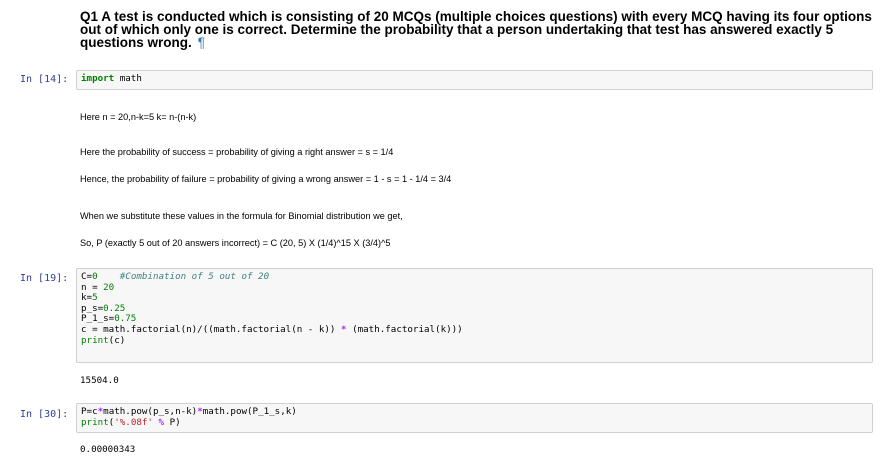 The image size is (888, 473). I want to click on string-literal: '%.08f', so click(133, 422).